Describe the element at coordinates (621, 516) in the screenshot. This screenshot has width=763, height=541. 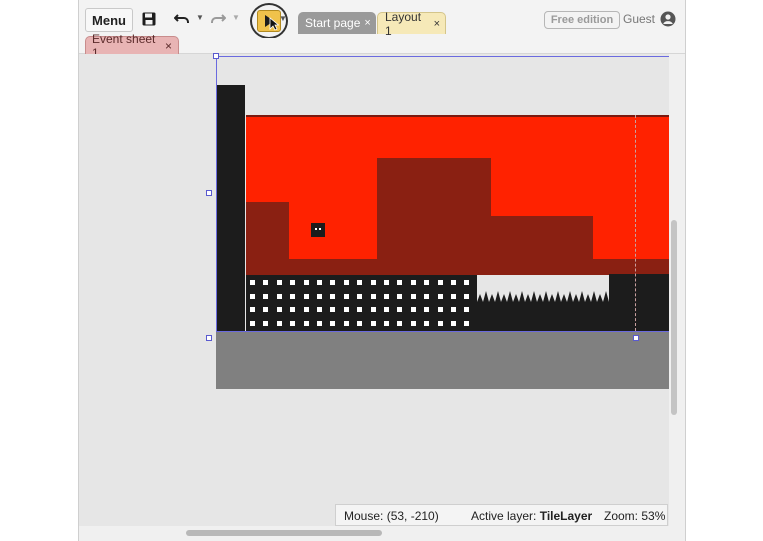
I see `zoom-label: Zoom:` at that location.